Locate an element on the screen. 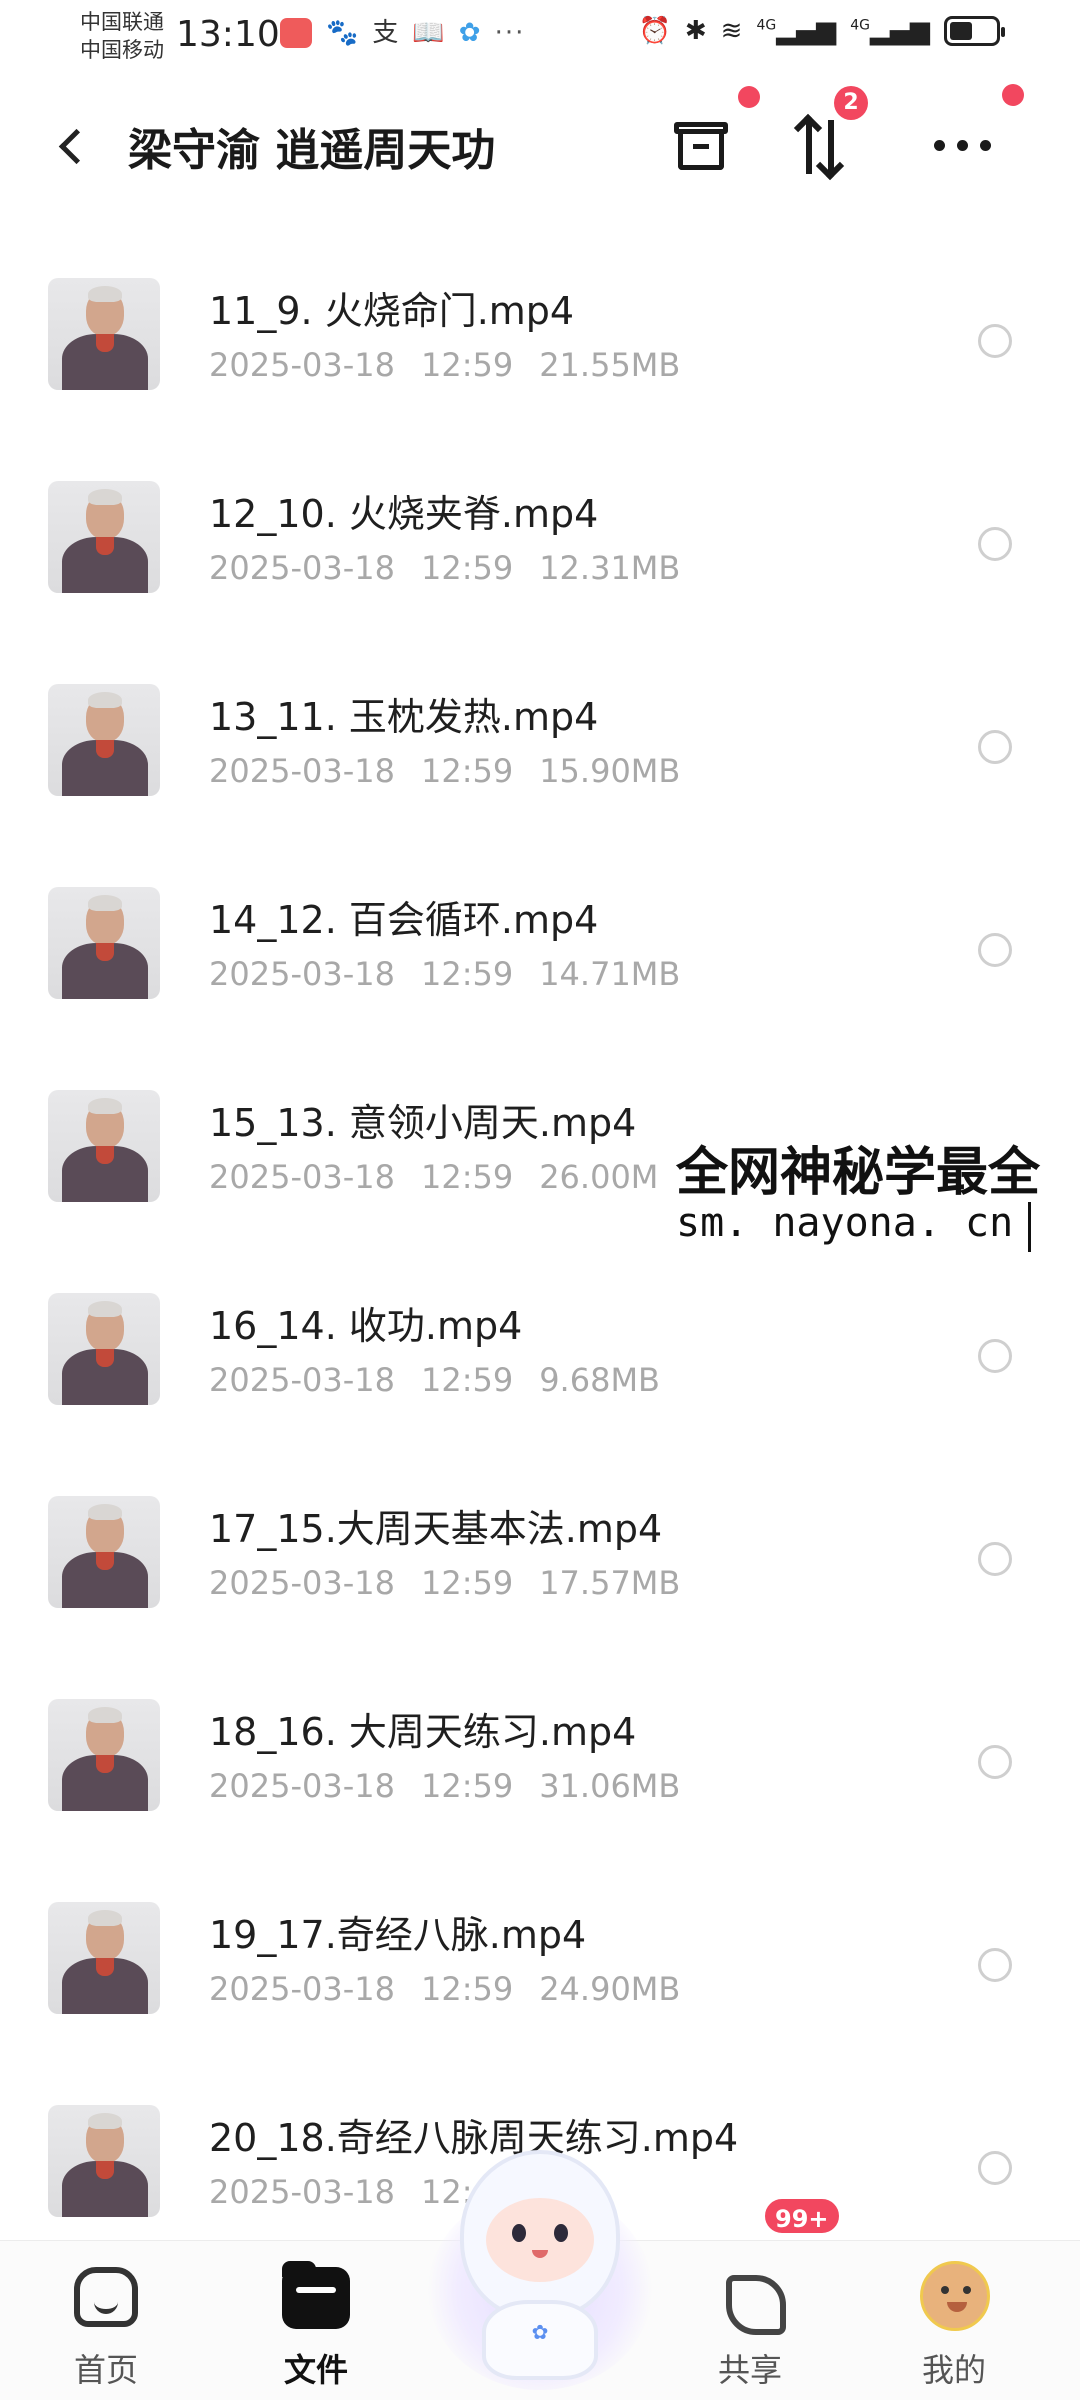 The height and width of the screenshot is (2400, 1080). more-notification-dot is located at coordinates (1013, 95).